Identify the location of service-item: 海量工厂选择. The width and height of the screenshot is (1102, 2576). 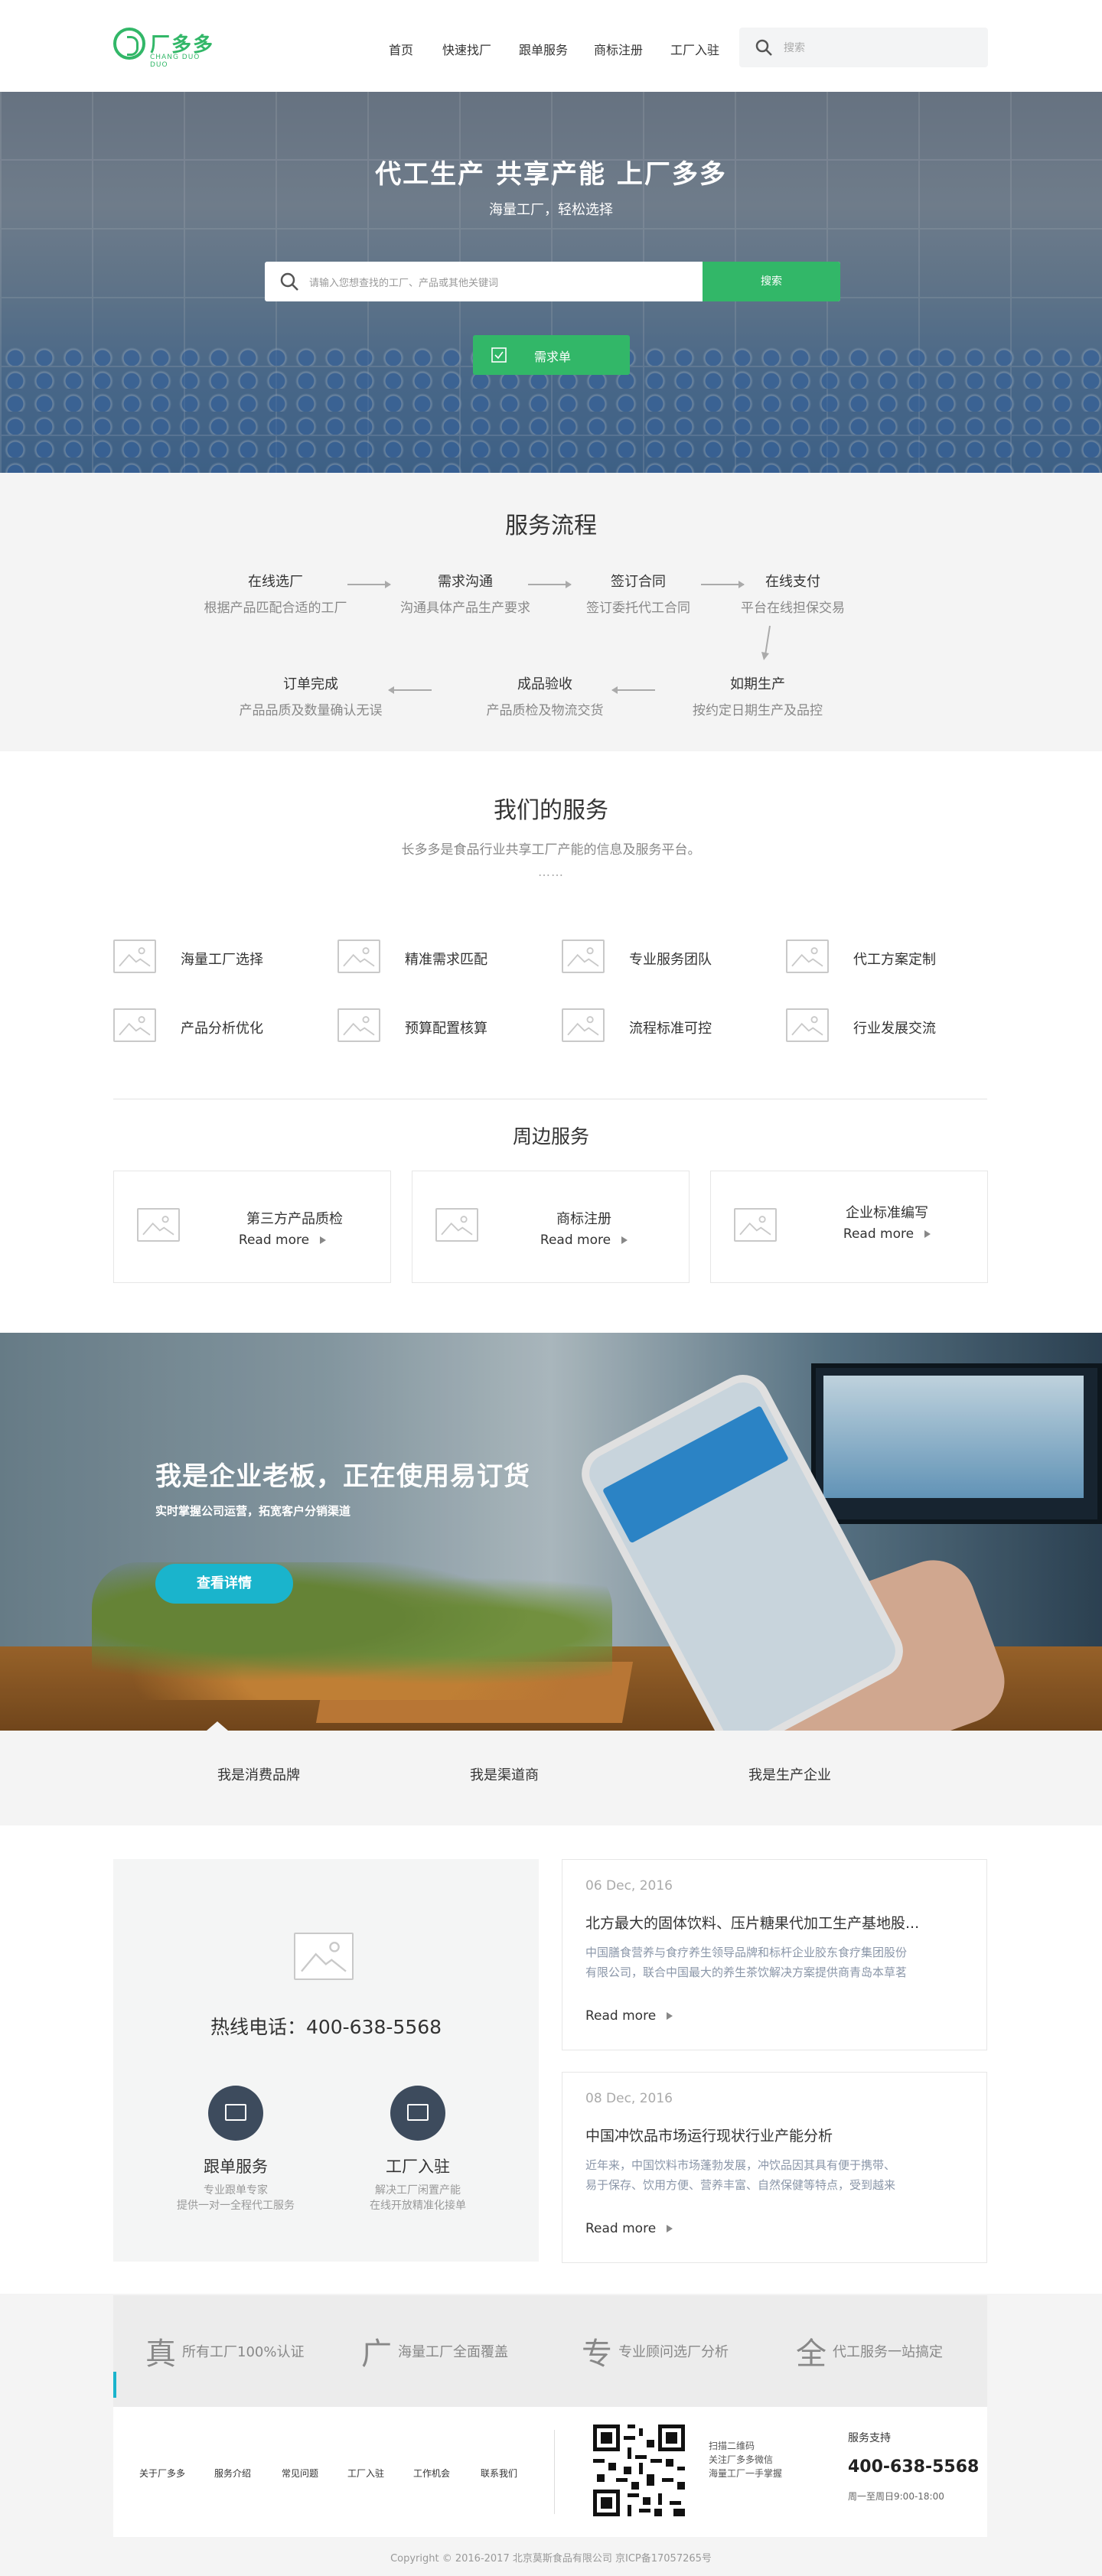
(220, 959).